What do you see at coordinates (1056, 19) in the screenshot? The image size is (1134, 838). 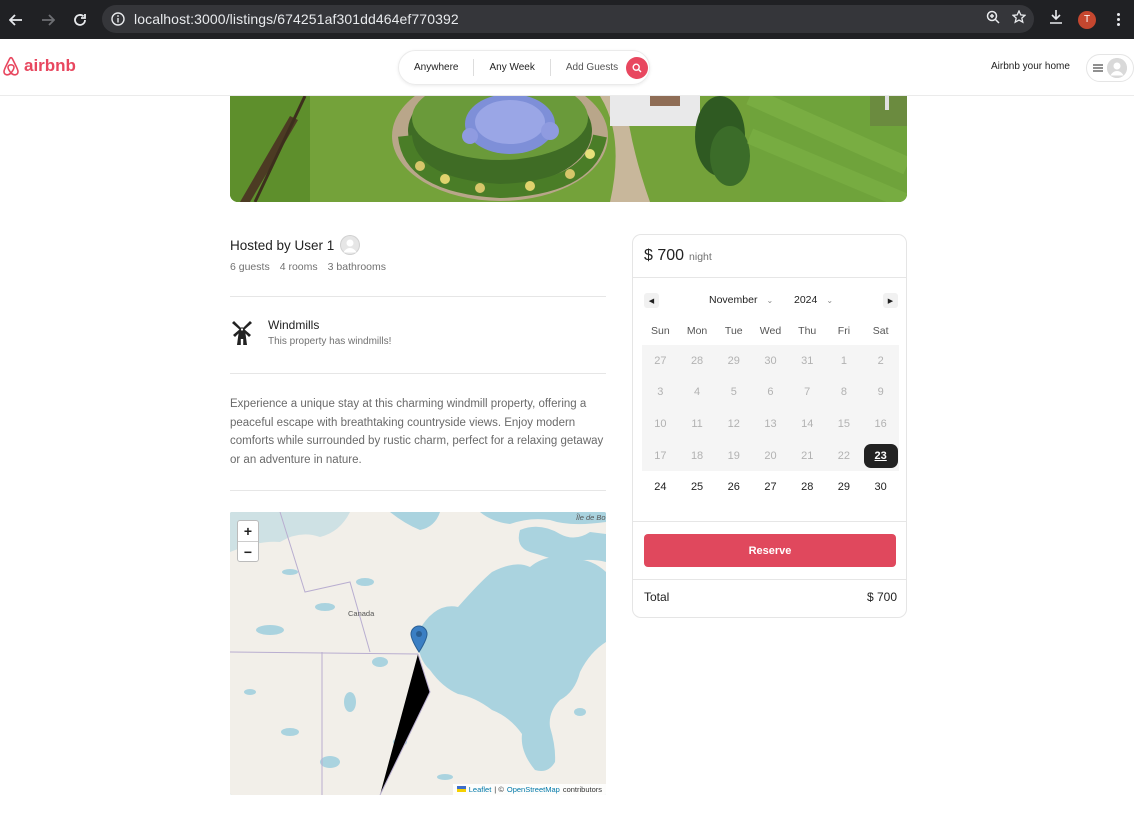 I see `download-icon` at bounding box center [1056, 19].